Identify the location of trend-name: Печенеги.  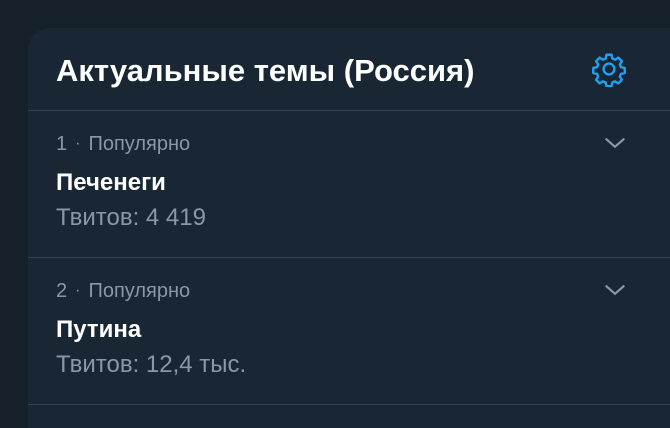
(111, 183).